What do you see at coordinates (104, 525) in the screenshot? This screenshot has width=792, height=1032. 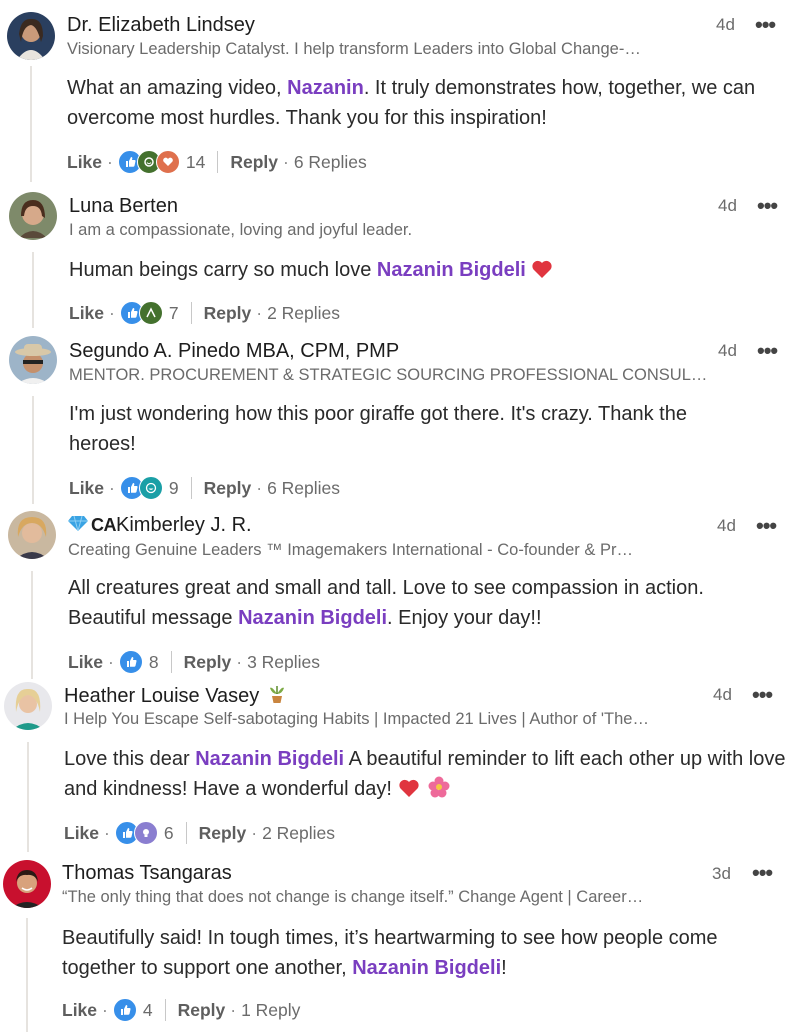 I see `name-prefix: CA` at bounding box center [104, 525].